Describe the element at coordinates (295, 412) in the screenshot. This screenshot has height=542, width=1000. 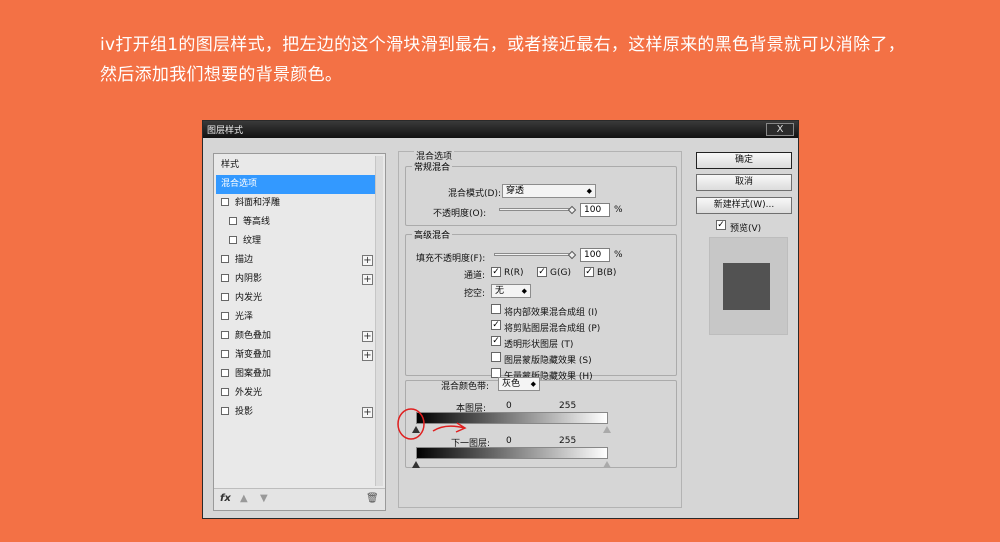
I see `style-item-drop-shadow: 投影 +` at that location.